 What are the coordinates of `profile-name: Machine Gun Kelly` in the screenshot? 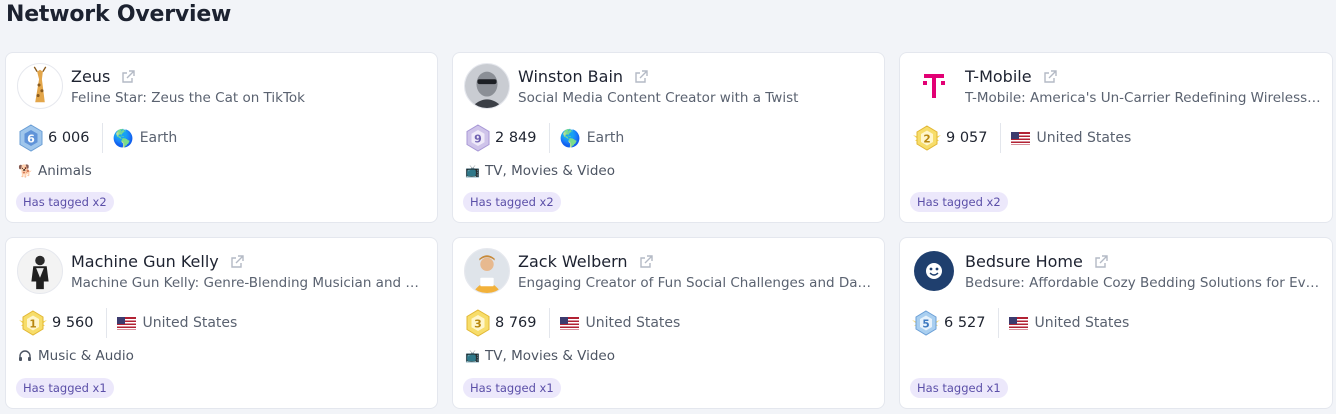 It's located at (145, 261).